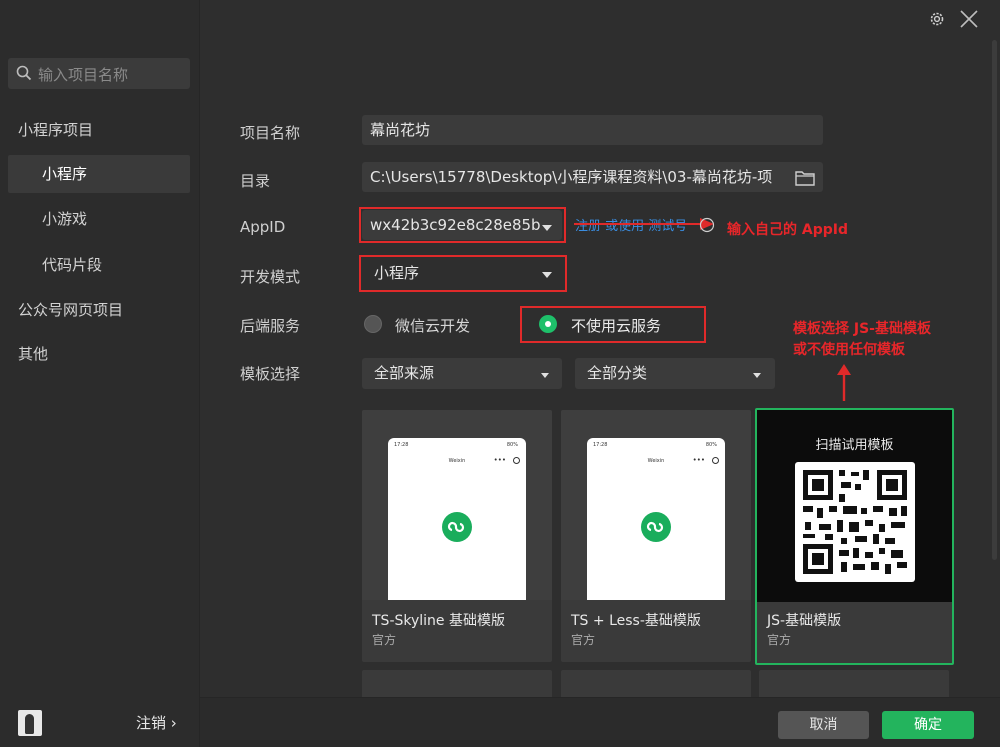  I want to click on source-filter-value: 全部来源, so click(404, 373).